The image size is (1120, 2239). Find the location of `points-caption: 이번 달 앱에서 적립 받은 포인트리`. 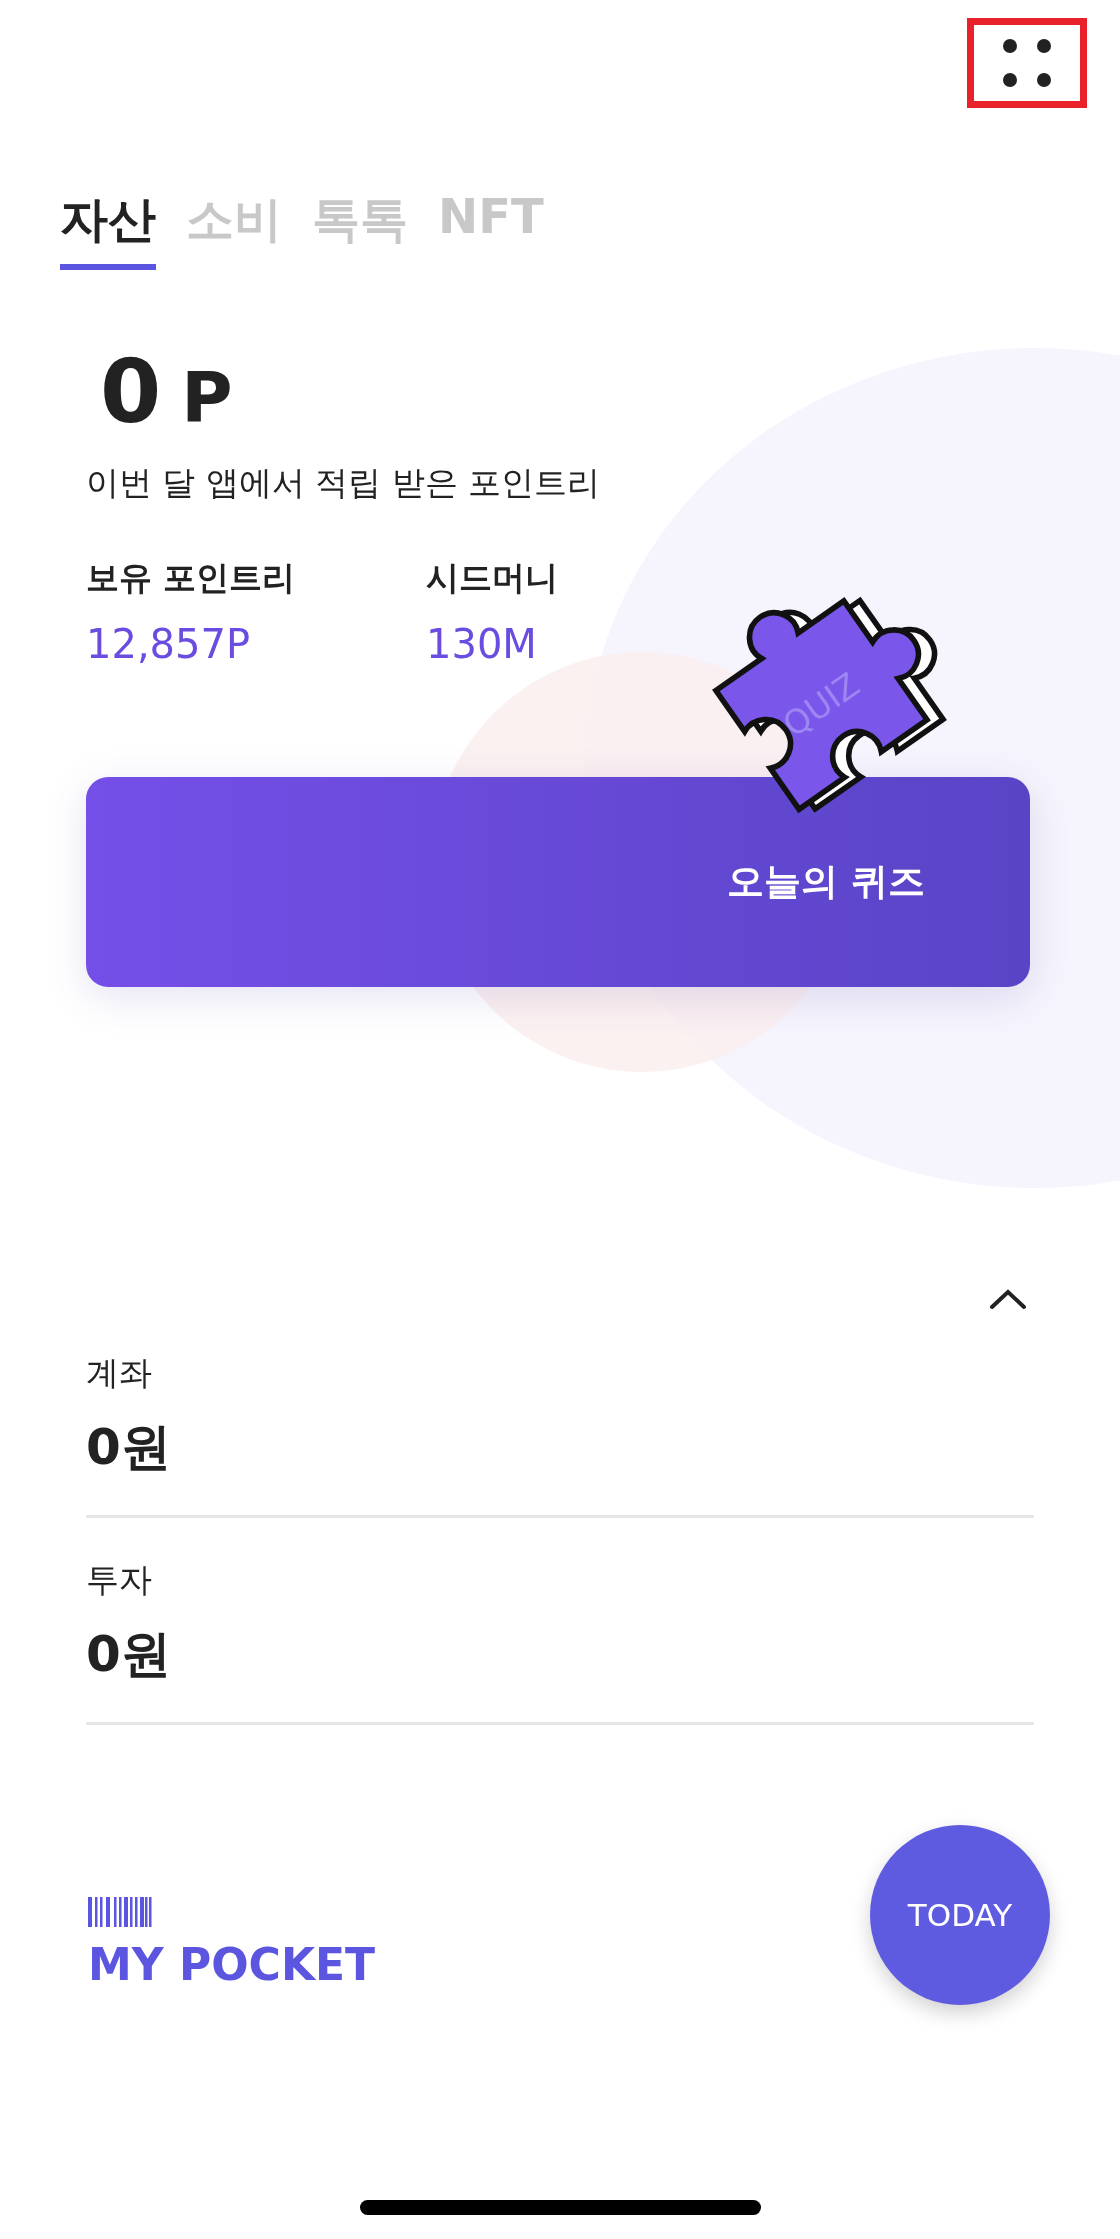

points-caption: 이번 달 앱에서 적립 받은 포인트리 is located at coordinates (344, 483).